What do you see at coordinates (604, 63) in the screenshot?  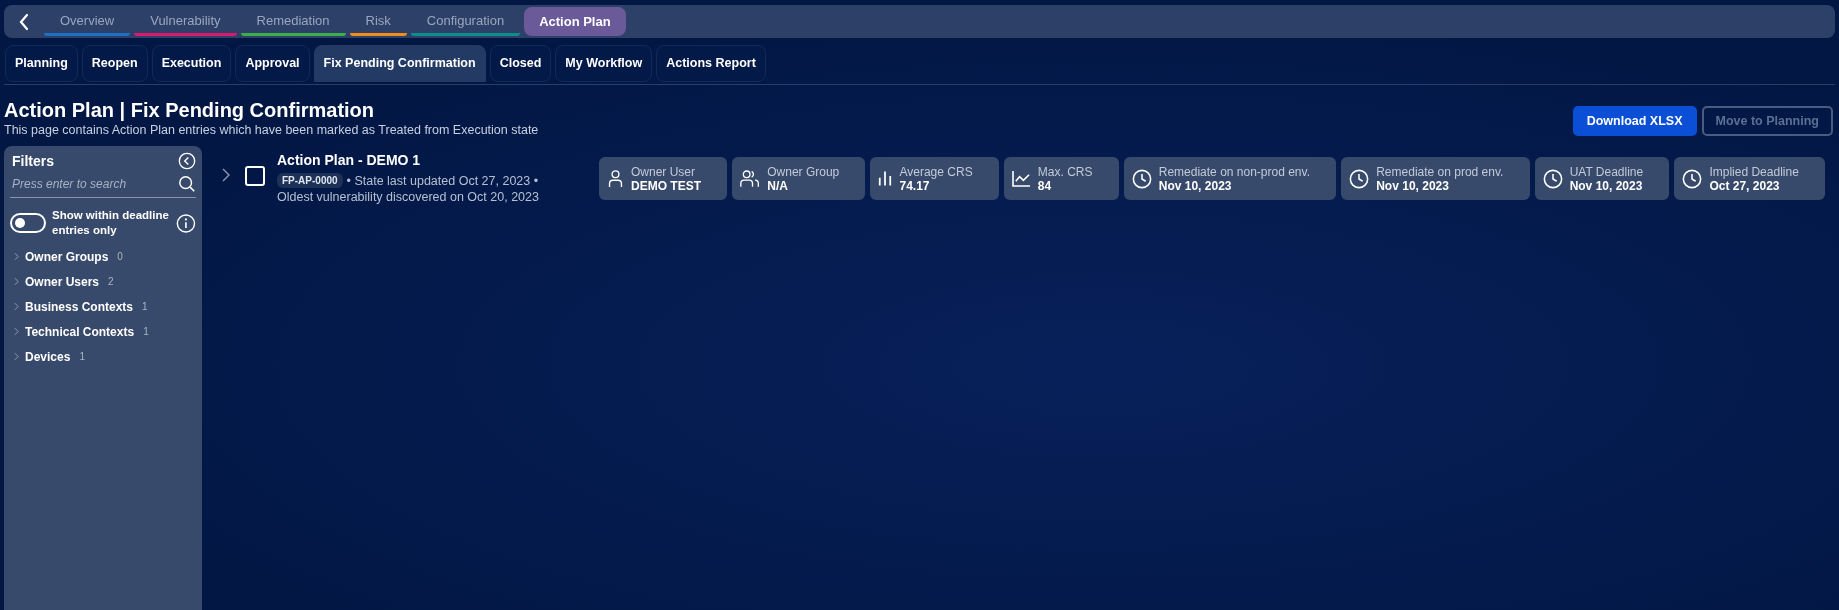 I see `sub-tab: My Workflow` at bounding box center [604, 63].